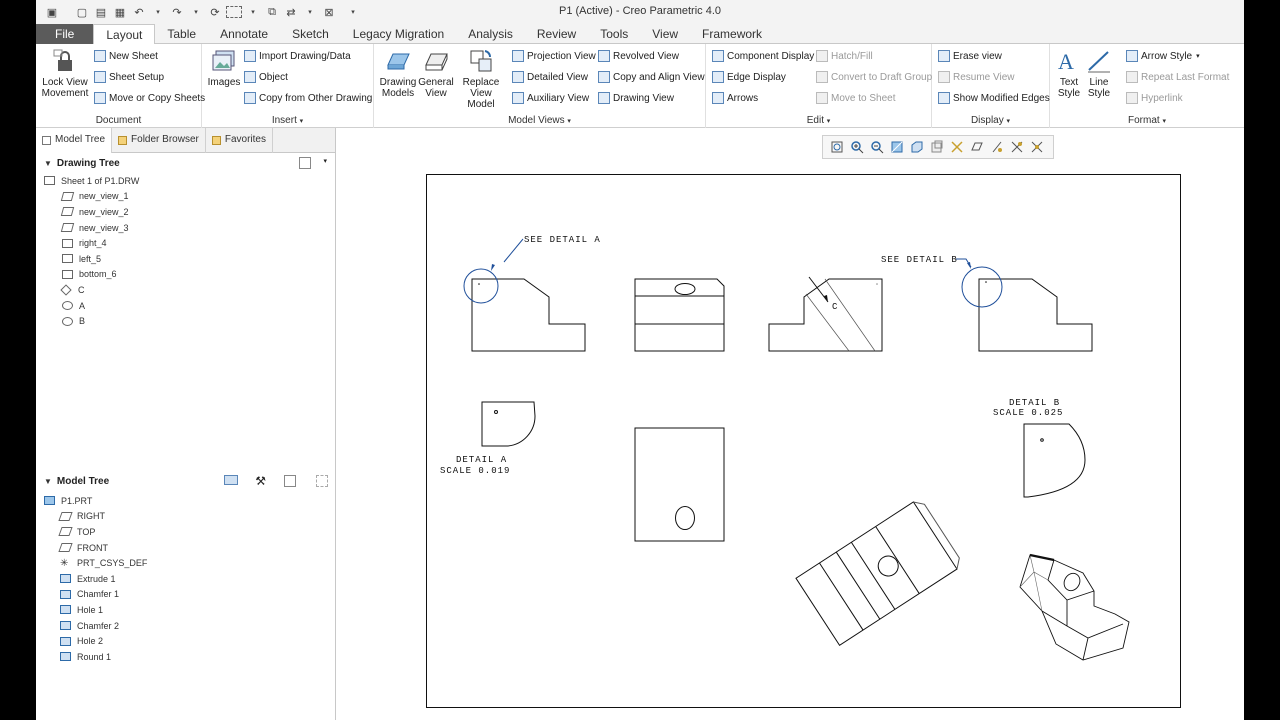 The image size is (1280, 720). Describe the element at coordinates (937, 147) in the screenshot. I see `saved-orientations-icon` at that location.